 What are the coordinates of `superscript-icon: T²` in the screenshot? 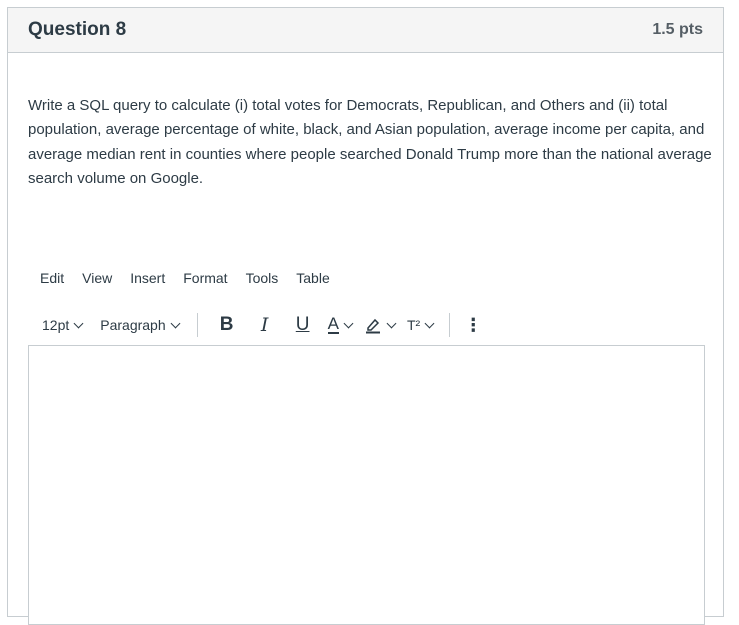 It's located at (413, 325).